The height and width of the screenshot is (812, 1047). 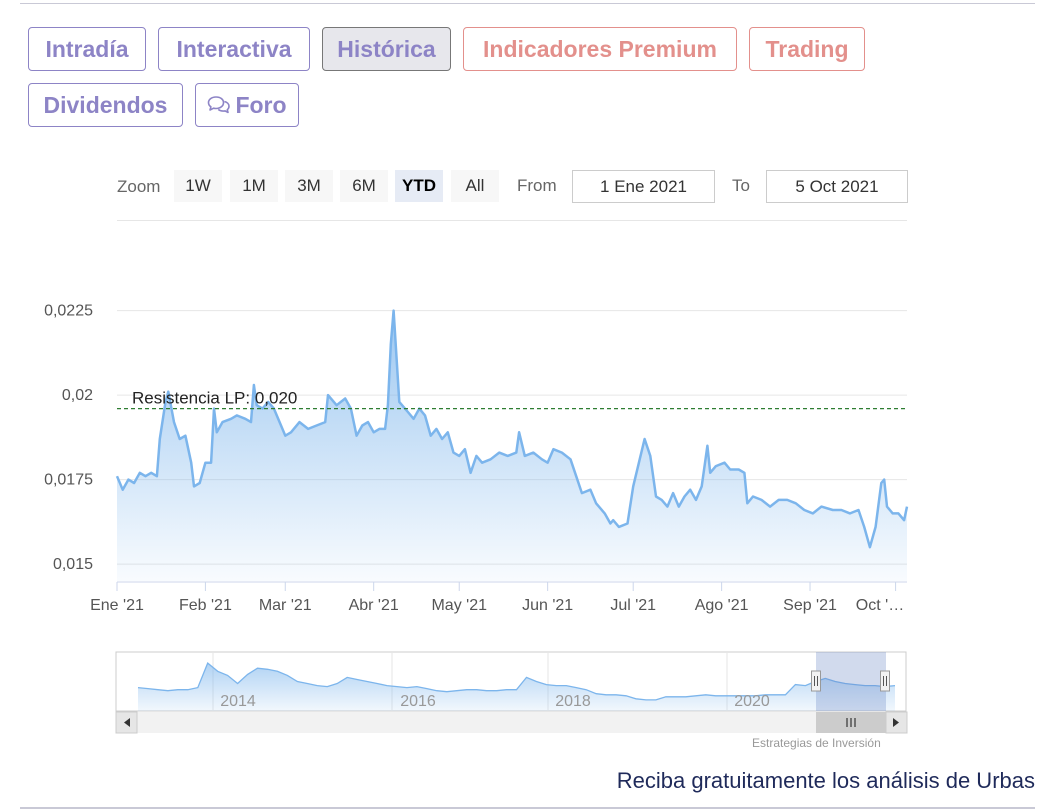 What do you see at coordinates (459, 605) in the screenshot?
I see `x-tick-label: May '21` at bounding box center [459, 605].